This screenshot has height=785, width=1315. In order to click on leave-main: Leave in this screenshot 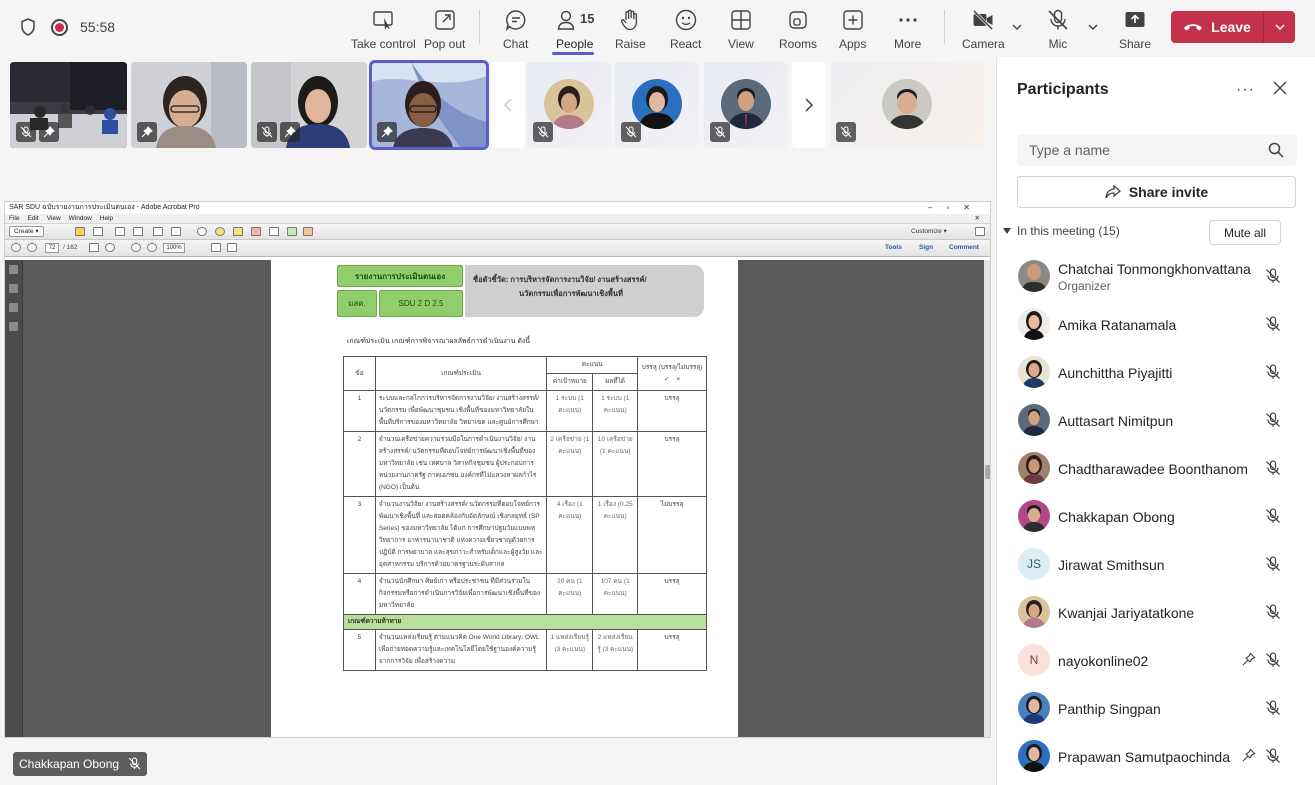, I will do `click(1217, 27)`.